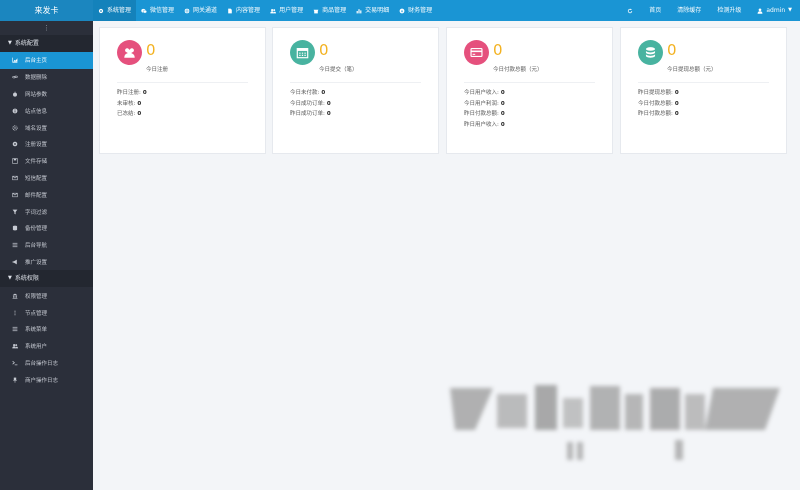 The image size is (800, 490). Describe the element at coordinates (187, 10) in the screenshot. I see `globe-icon` at that location.